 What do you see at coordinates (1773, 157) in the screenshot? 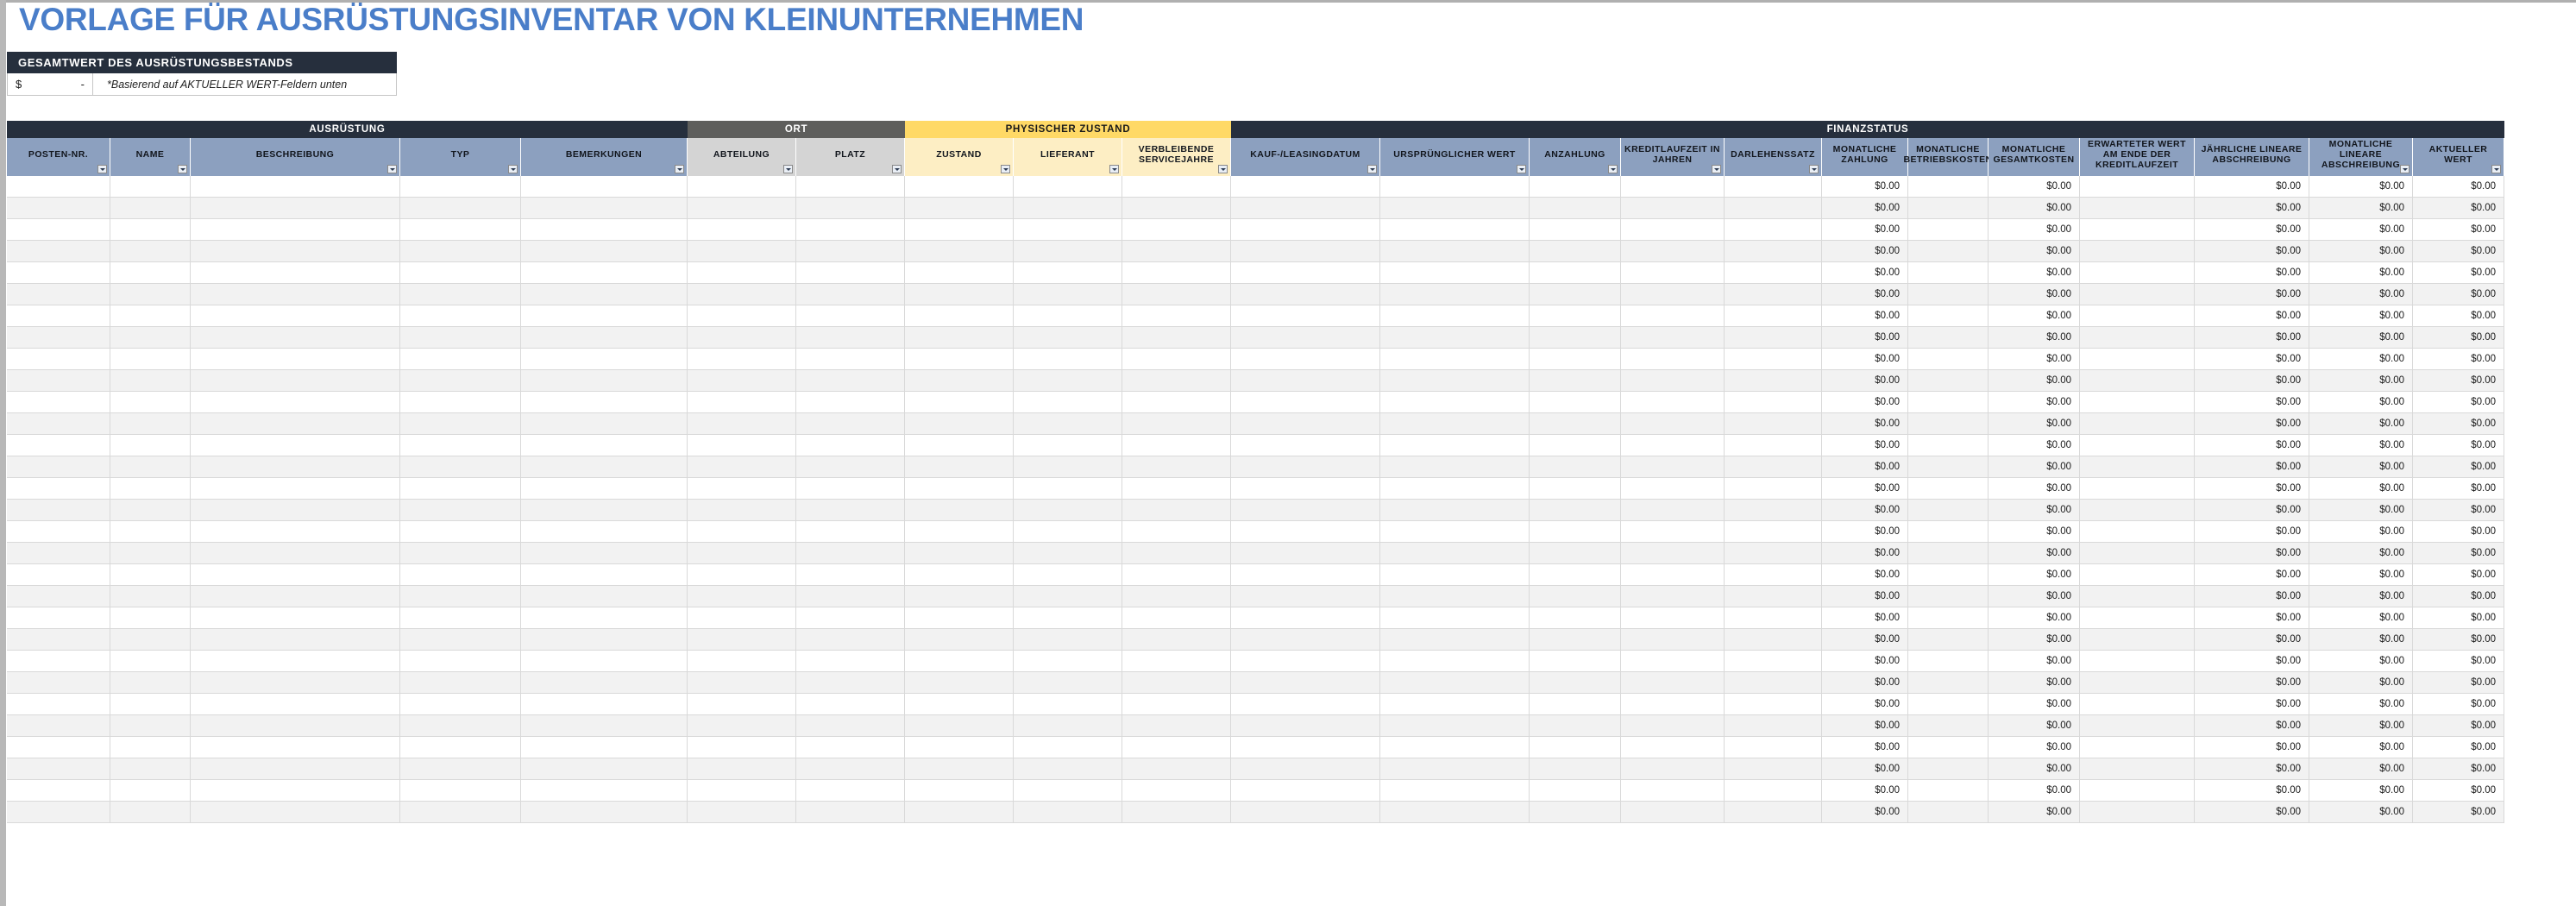
I see `column-header-14: DARLEHENSSATZ` at bounding box center [1773, 157].